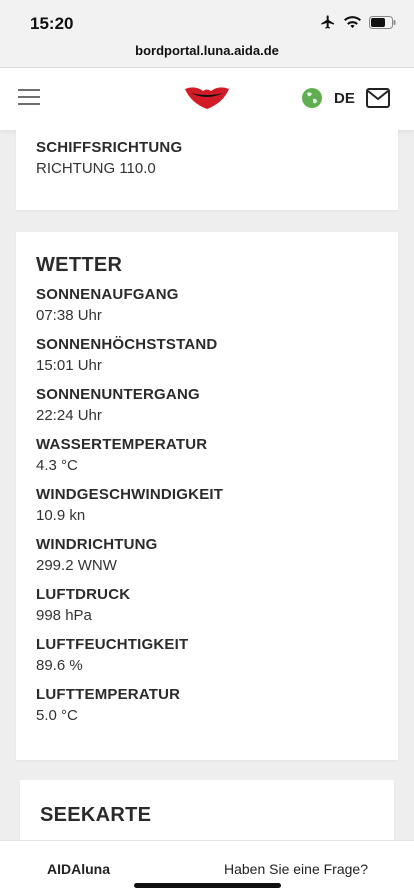 The height and width of the screenshot is (896, 414). Describe the element at coordinates (129, 310) in the screenshot. I see `weather-item: SONNENAUFGANG 07:38 Uhr` at that location.